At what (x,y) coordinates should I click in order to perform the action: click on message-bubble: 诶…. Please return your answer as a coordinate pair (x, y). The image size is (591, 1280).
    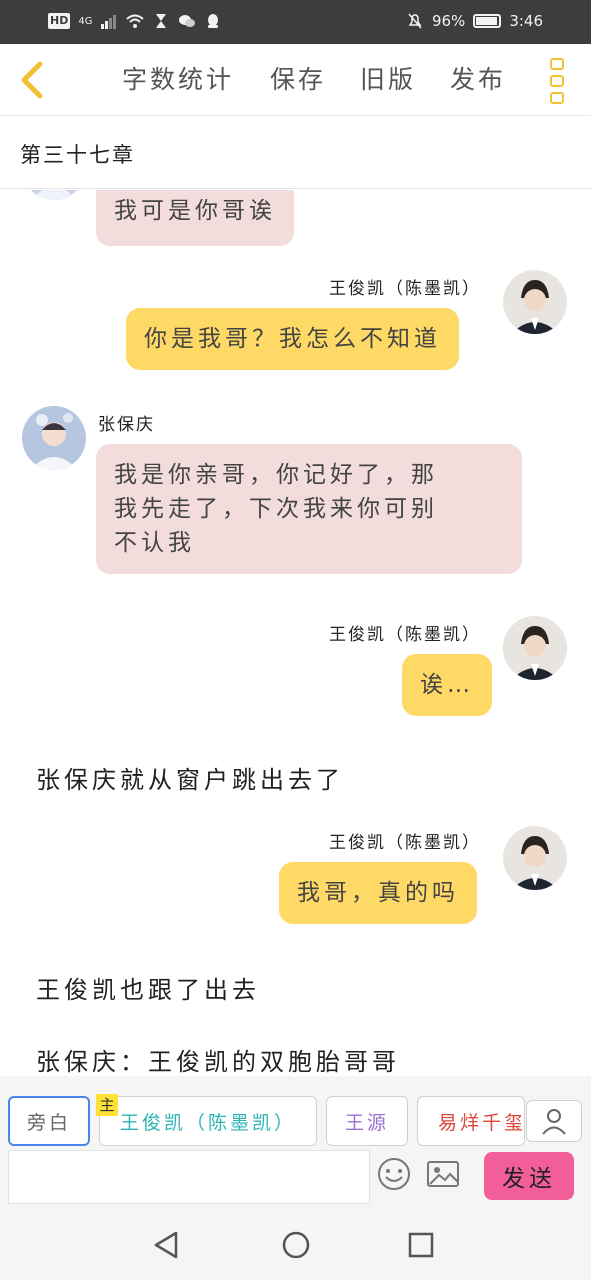
    Looking at the image, I should click on (447, 685).